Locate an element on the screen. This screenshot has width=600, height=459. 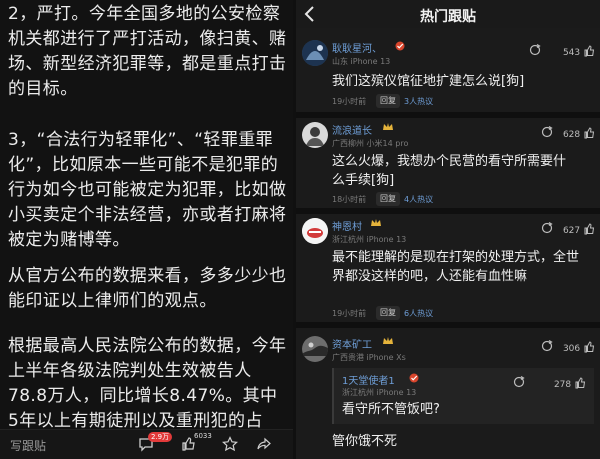
comment-time: 18小时前 is located at coordinates (349, 199).